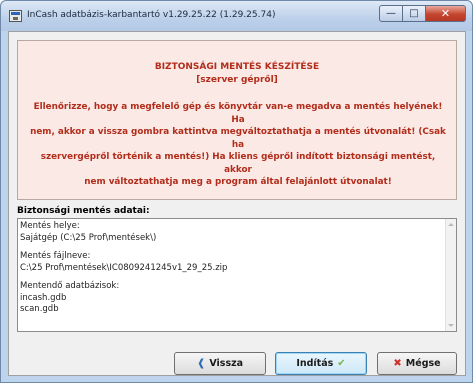 This screenshot has width=473, height=383. Describe the element at coordinates (450, 275) in the screenshot. I see `vertical-scrollbar` at that location.